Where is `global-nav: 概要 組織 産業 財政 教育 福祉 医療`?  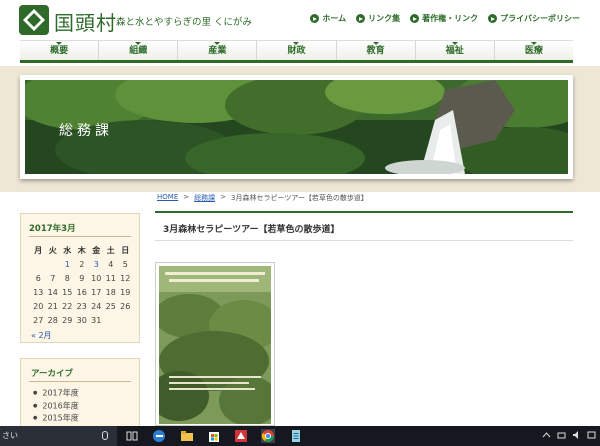
global-nav: 概要 組織 産業 財政 教育 福祉 医療 is located at coordinates (296, 51).